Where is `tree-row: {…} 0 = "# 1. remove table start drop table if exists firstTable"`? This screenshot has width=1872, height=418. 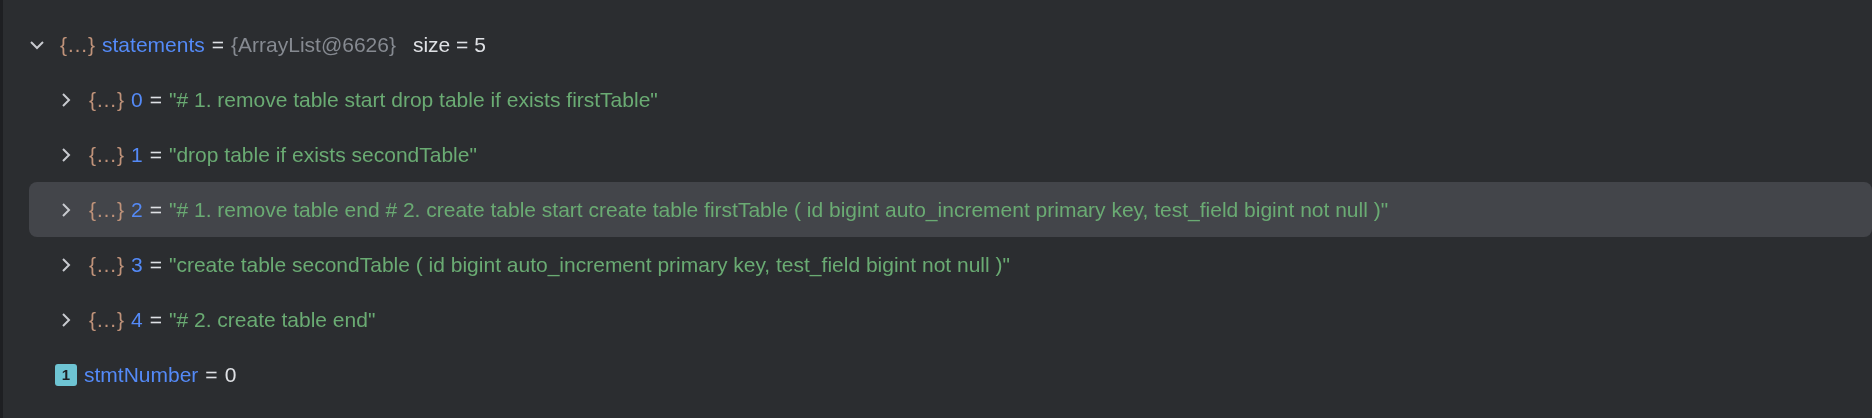 tree-row: {…} 0 = "# 1. remove table start drop table if exists firstTable" is located at coordinates (950, 99).